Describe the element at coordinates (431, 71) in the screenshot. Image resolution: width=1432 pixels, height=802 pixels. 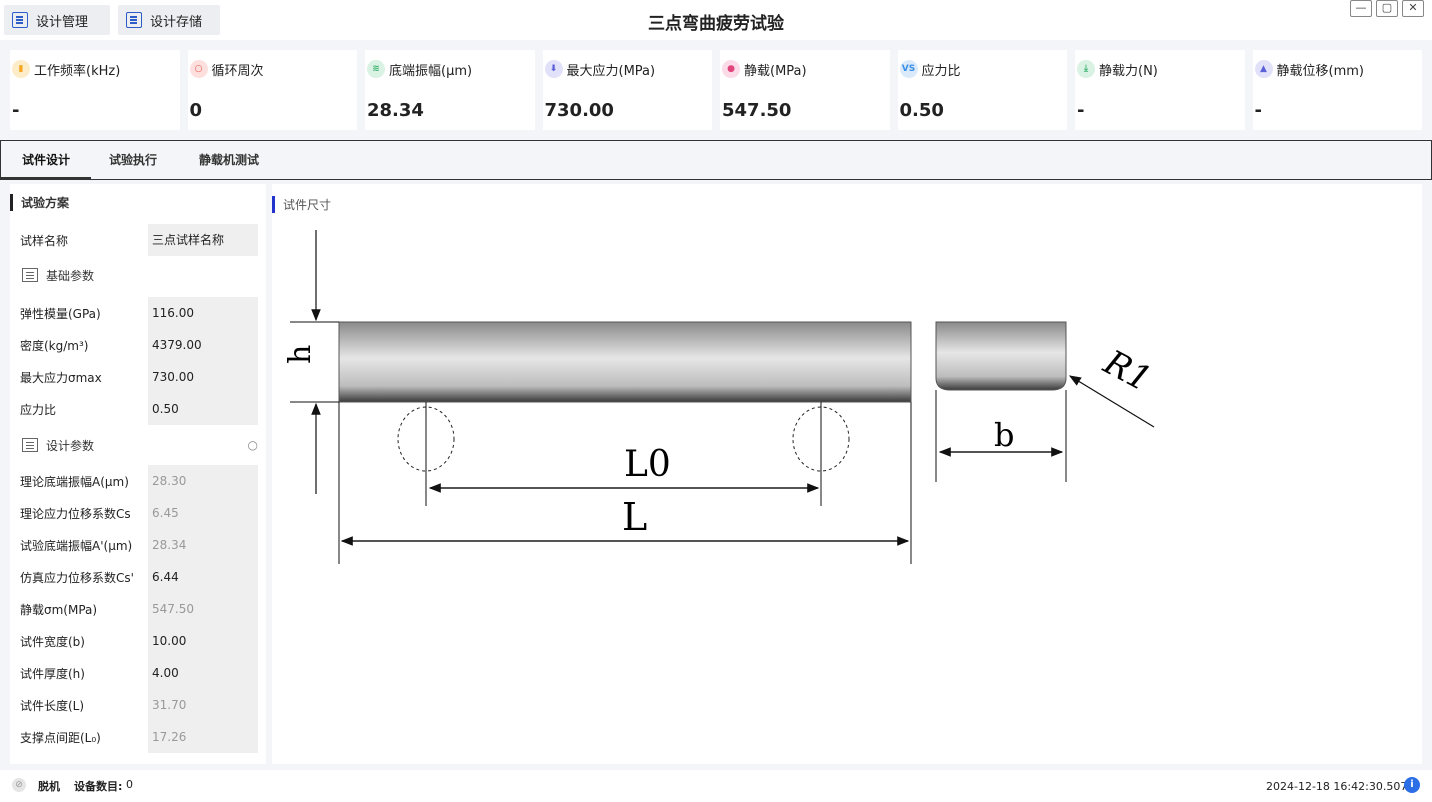
I see `stat-label: 底端振幅(μm)` at that location.